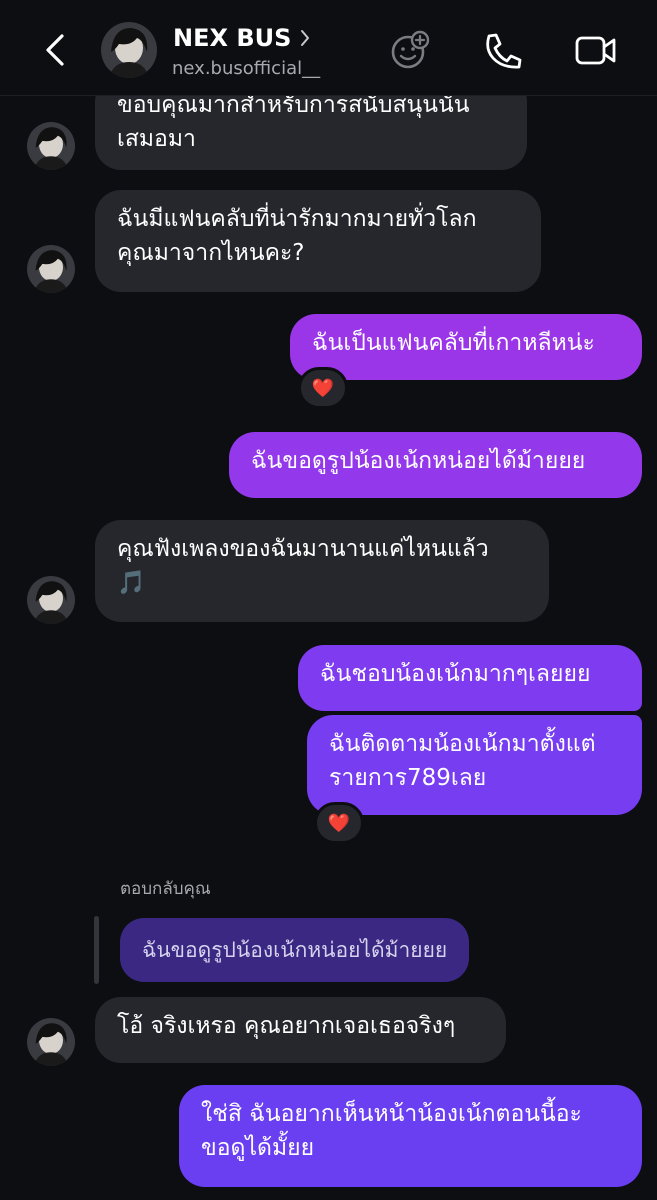  I want to click on contact-handle: nex.busofficial__, so click(246, 68).